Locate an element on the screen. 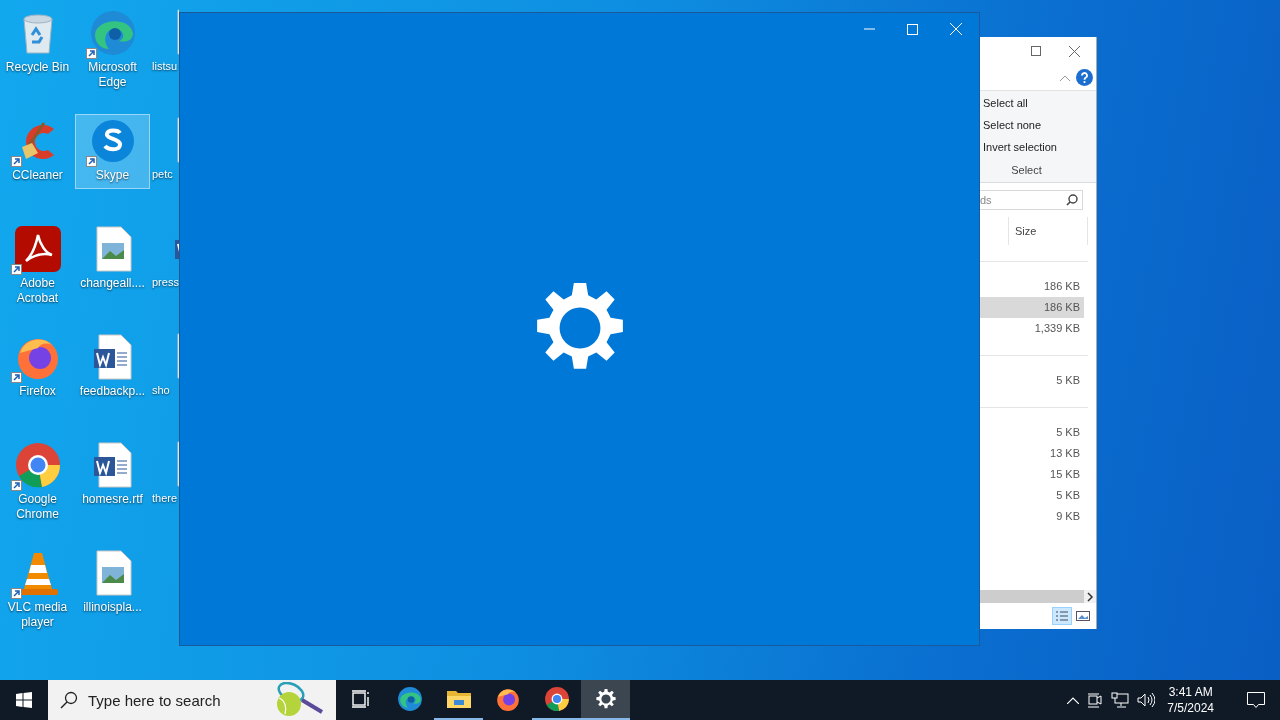 Image resolution: width=1280 pixels, height=720 pixels. desktop-icon: homesre.rtf is located at coordinates (112, 475).